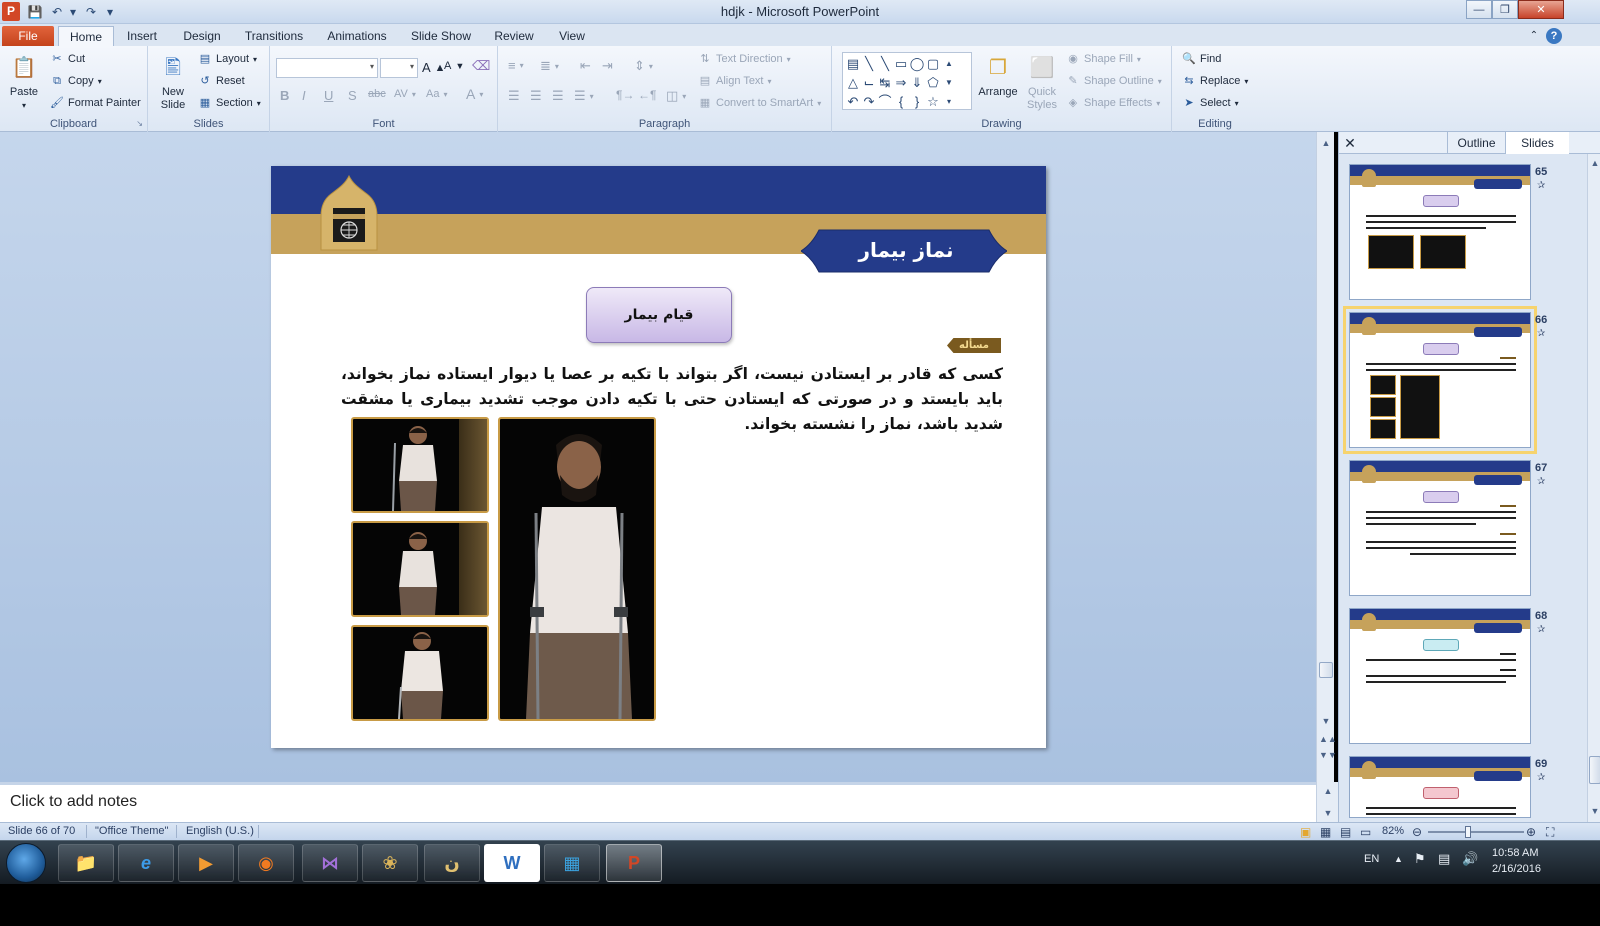 The height and width of the screenshot is (926, 1600). Describe the element at coordinates (514, 96) in the screenshot. I see `align-left-icon: ☰` at that location.